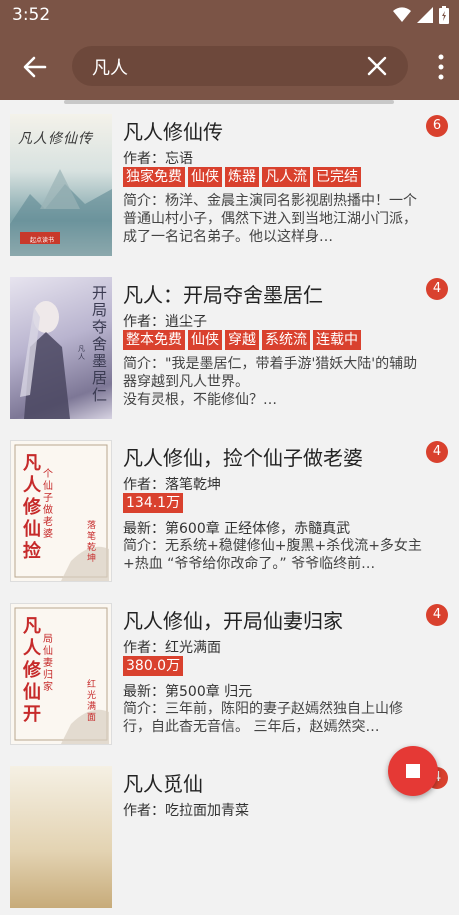 This screenshot has width=459, height=915. Describe the element at coordinates (55, 139) in the screenshot. I see `cover-title: 凡人修仙传` at that location.